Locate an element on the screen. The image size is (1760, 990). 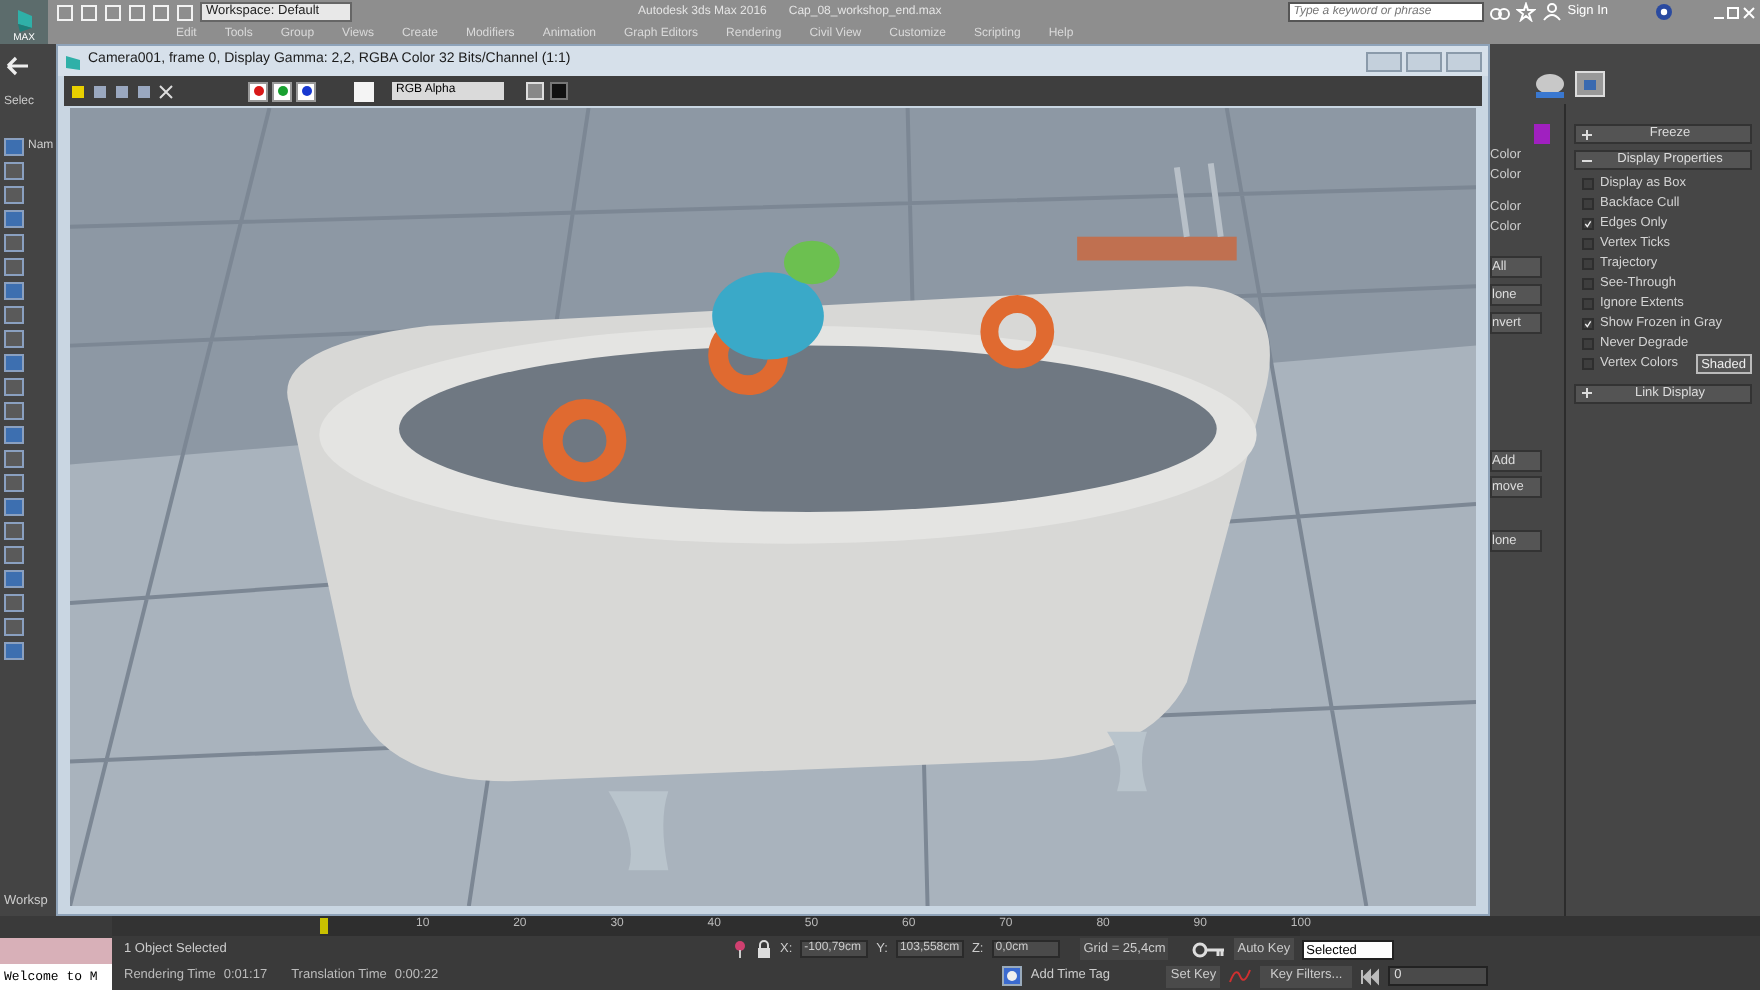
close-button is located at coordinates (1464, 61).